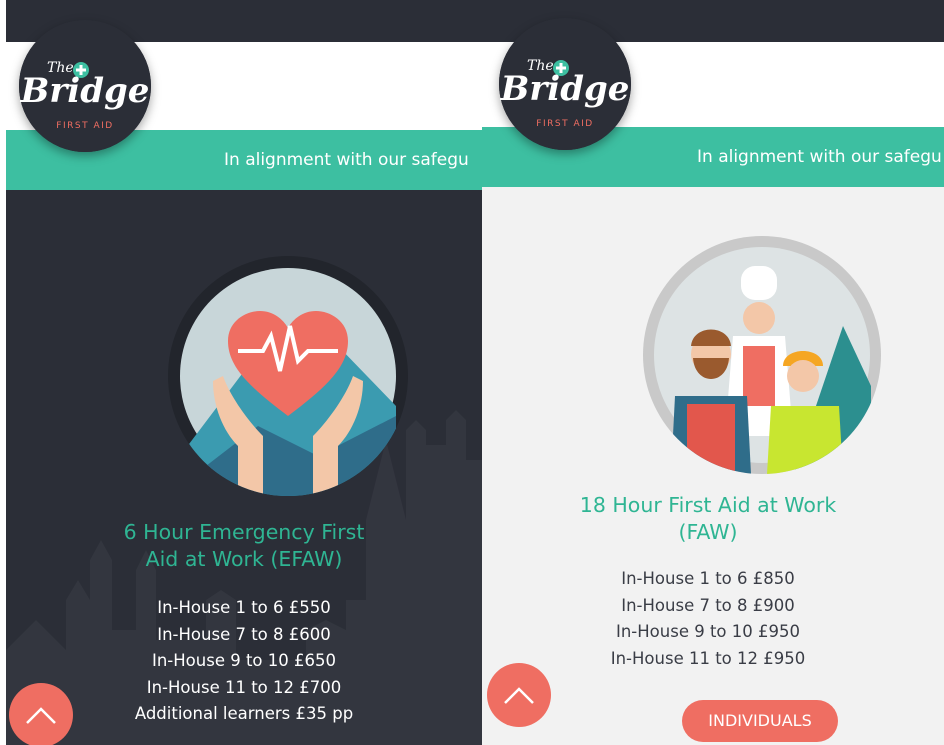  I want to click on price-item: Additional learners £35 pp, so click(244, 713).